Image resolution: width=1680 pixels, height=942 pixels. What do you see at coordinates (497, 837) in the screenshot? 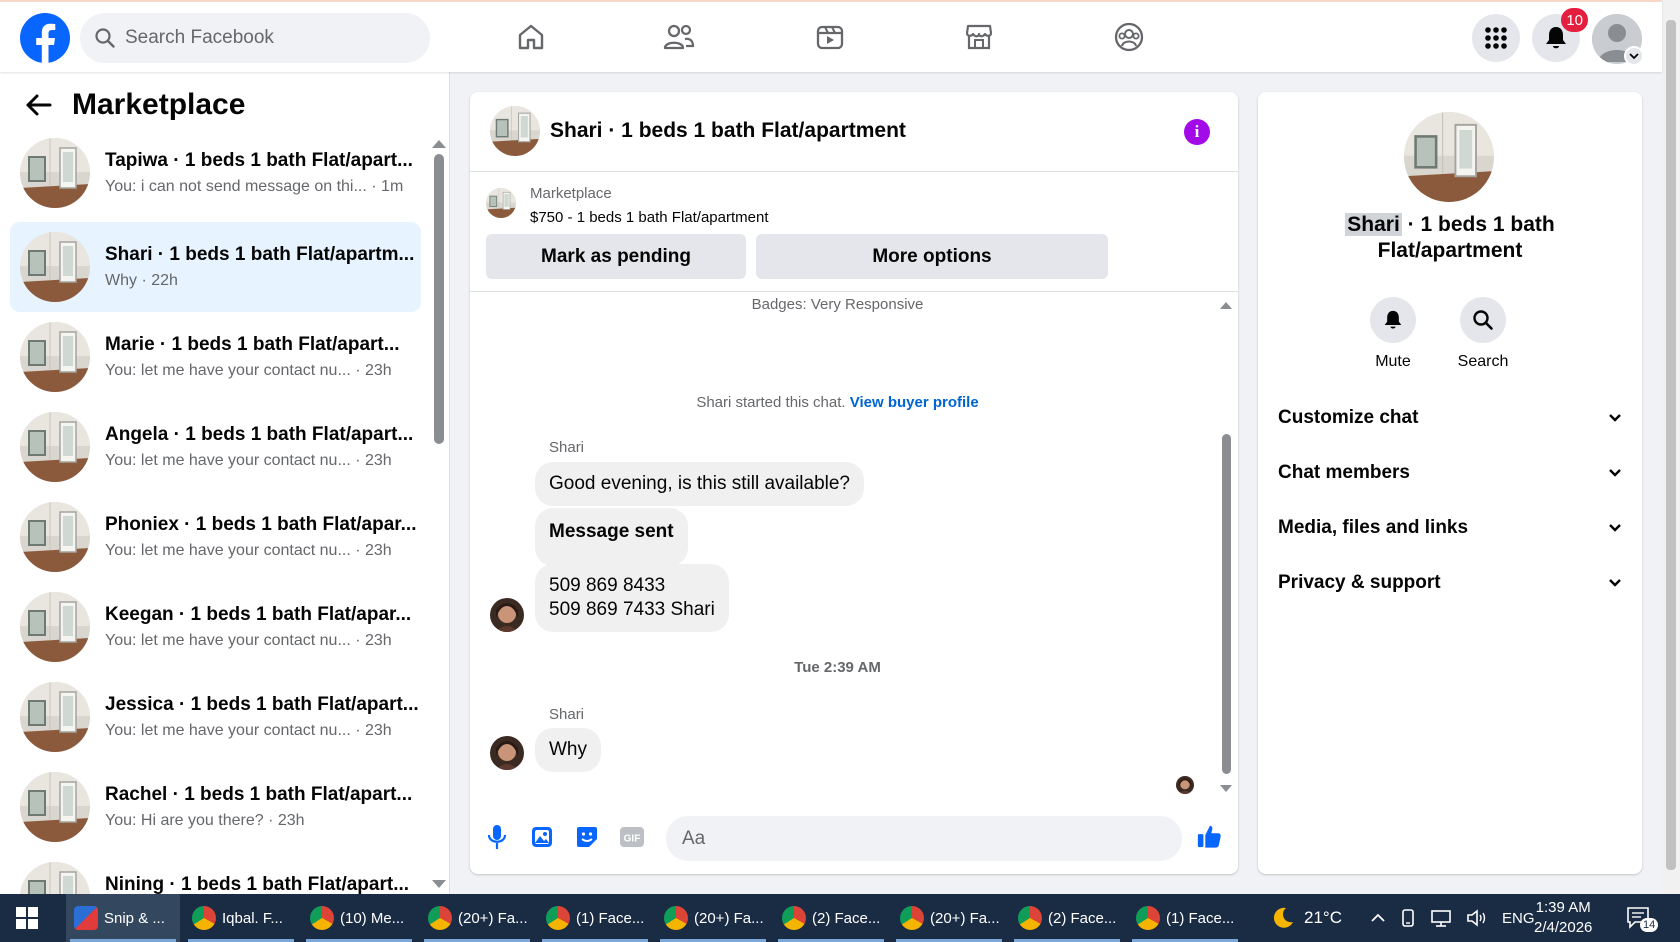
I see `microphone-icon` at bounding box center [497, 837].